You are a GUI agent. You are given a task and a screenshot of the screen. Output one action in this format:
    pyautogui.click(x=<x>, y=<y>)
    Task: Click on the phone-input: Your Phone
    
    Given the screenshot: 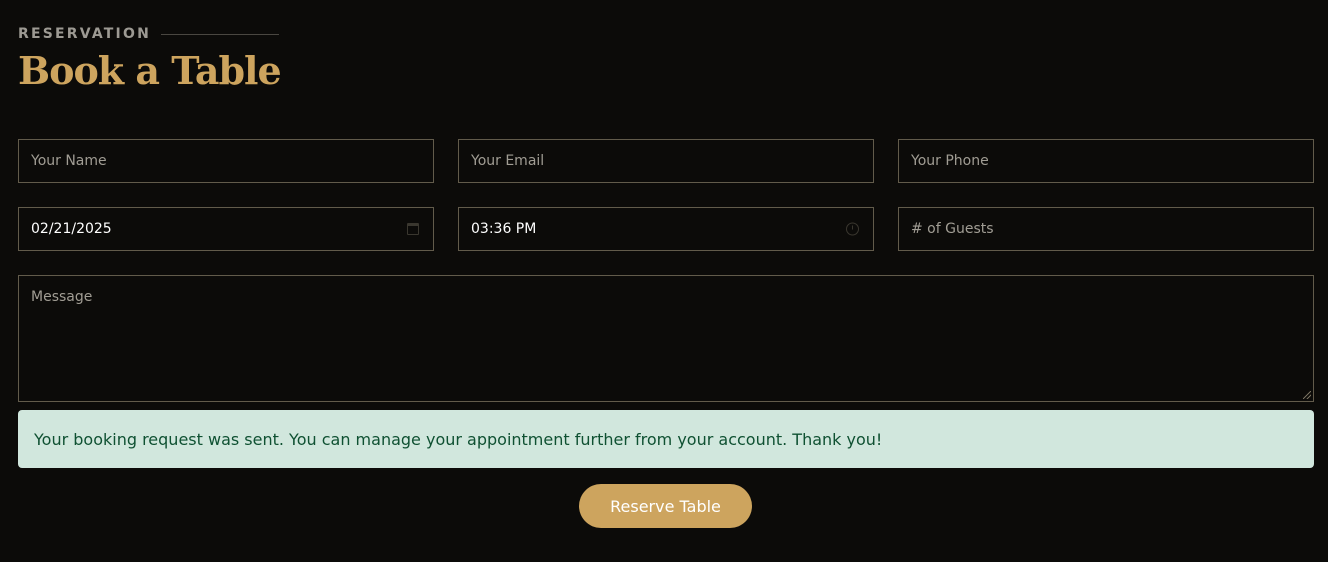 What is the action you would take?
    pyautogui.click(x=1106, y=161)
    